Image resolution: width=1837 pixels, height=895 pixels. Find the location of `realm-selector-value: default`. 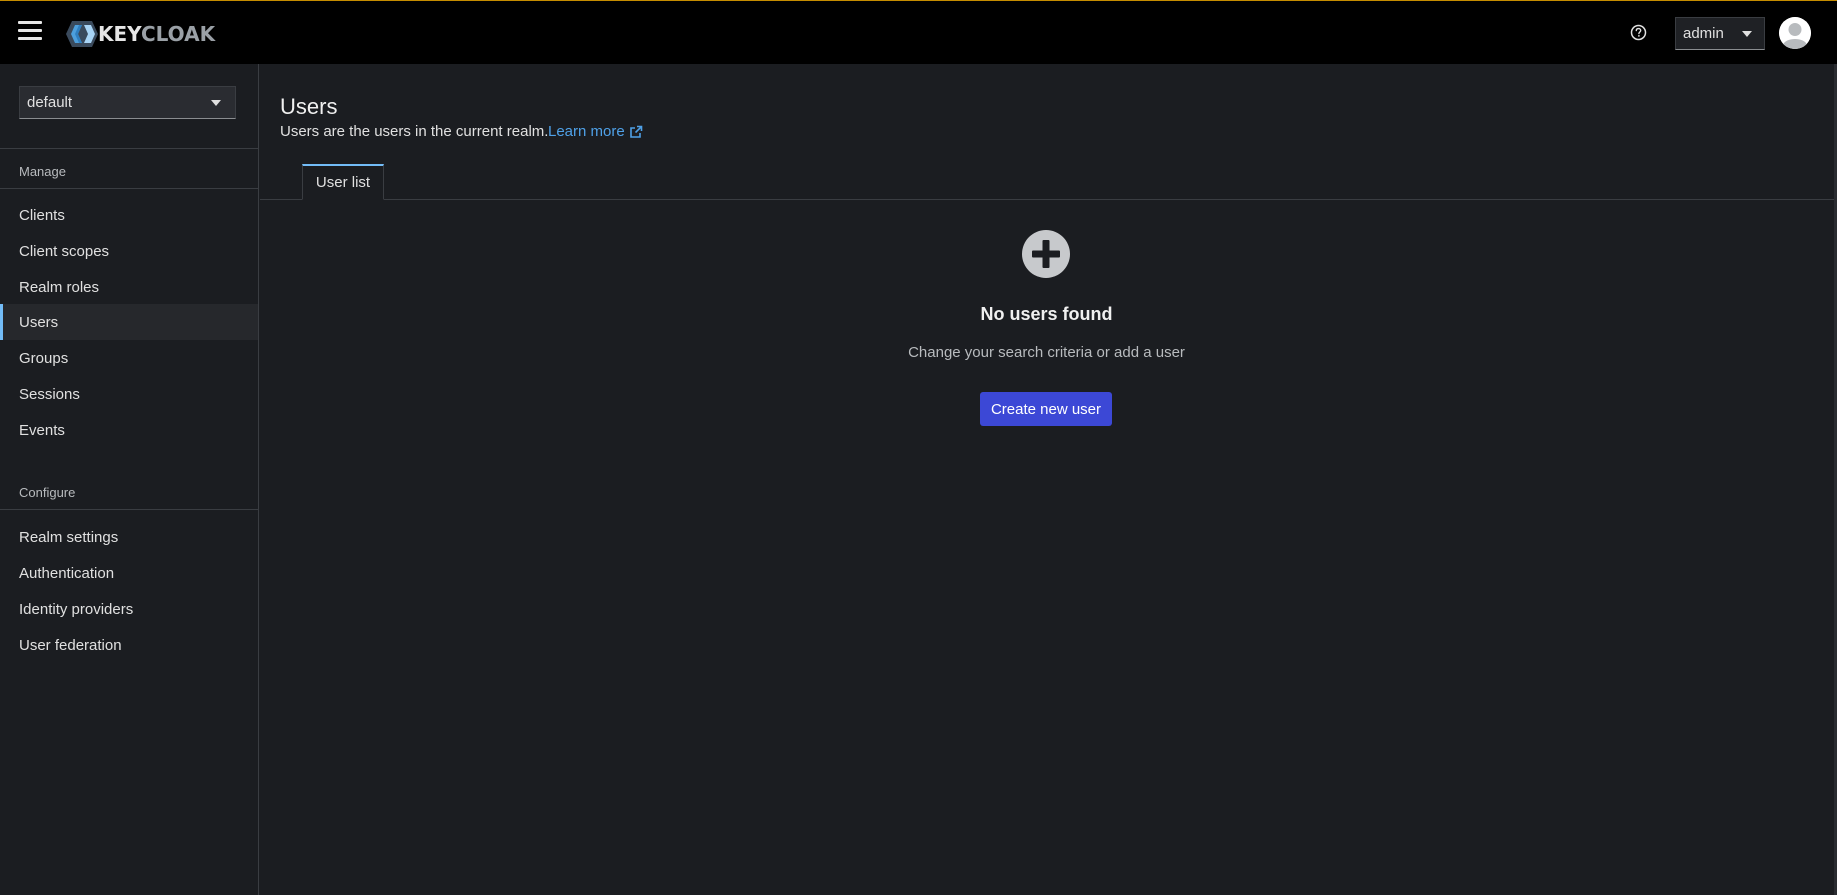

realm-selector-value: default is located at coordinates (50, 102).